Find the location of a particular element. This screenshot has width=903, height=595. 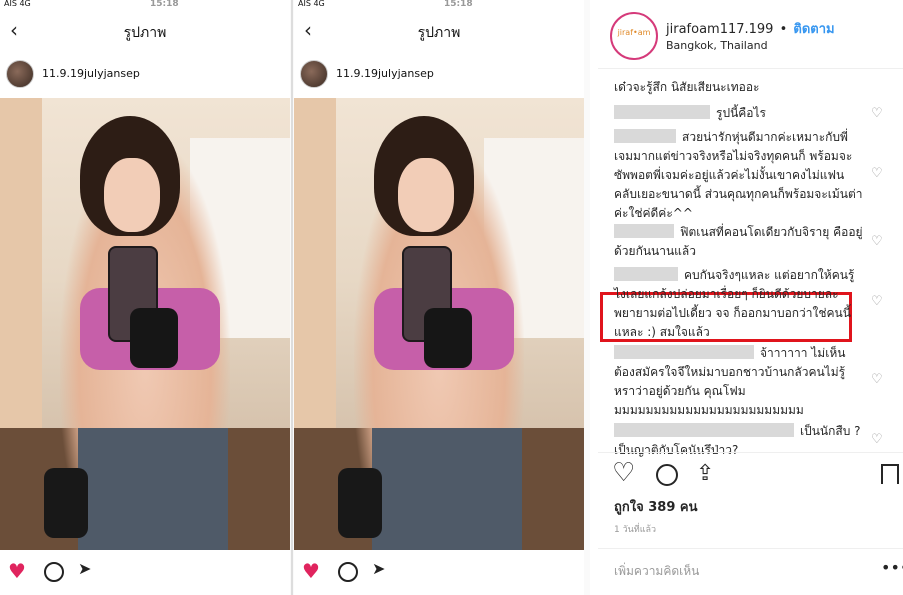

comment-item: รูปนี้คือไร is located at coordinates (739, 113).